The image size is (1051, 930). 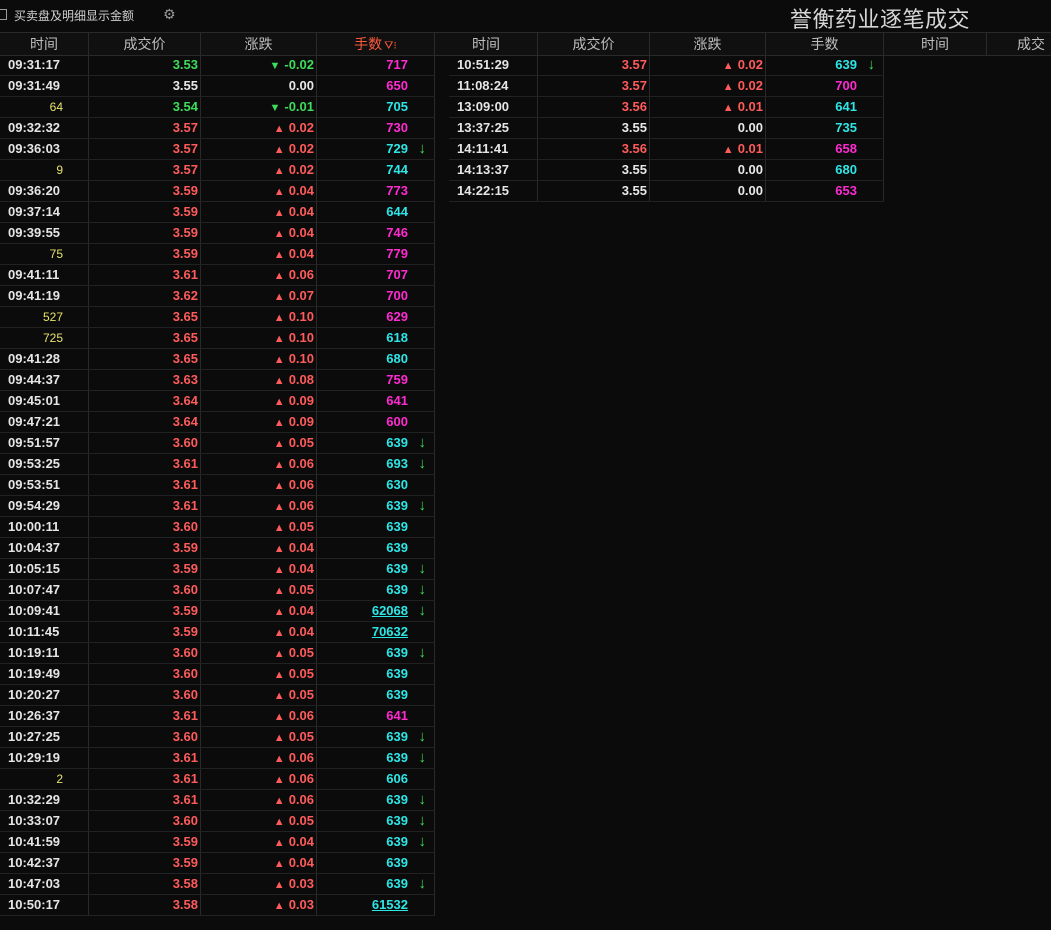 I want to click on header-change: 涨跌, so click(x=259, y=44).